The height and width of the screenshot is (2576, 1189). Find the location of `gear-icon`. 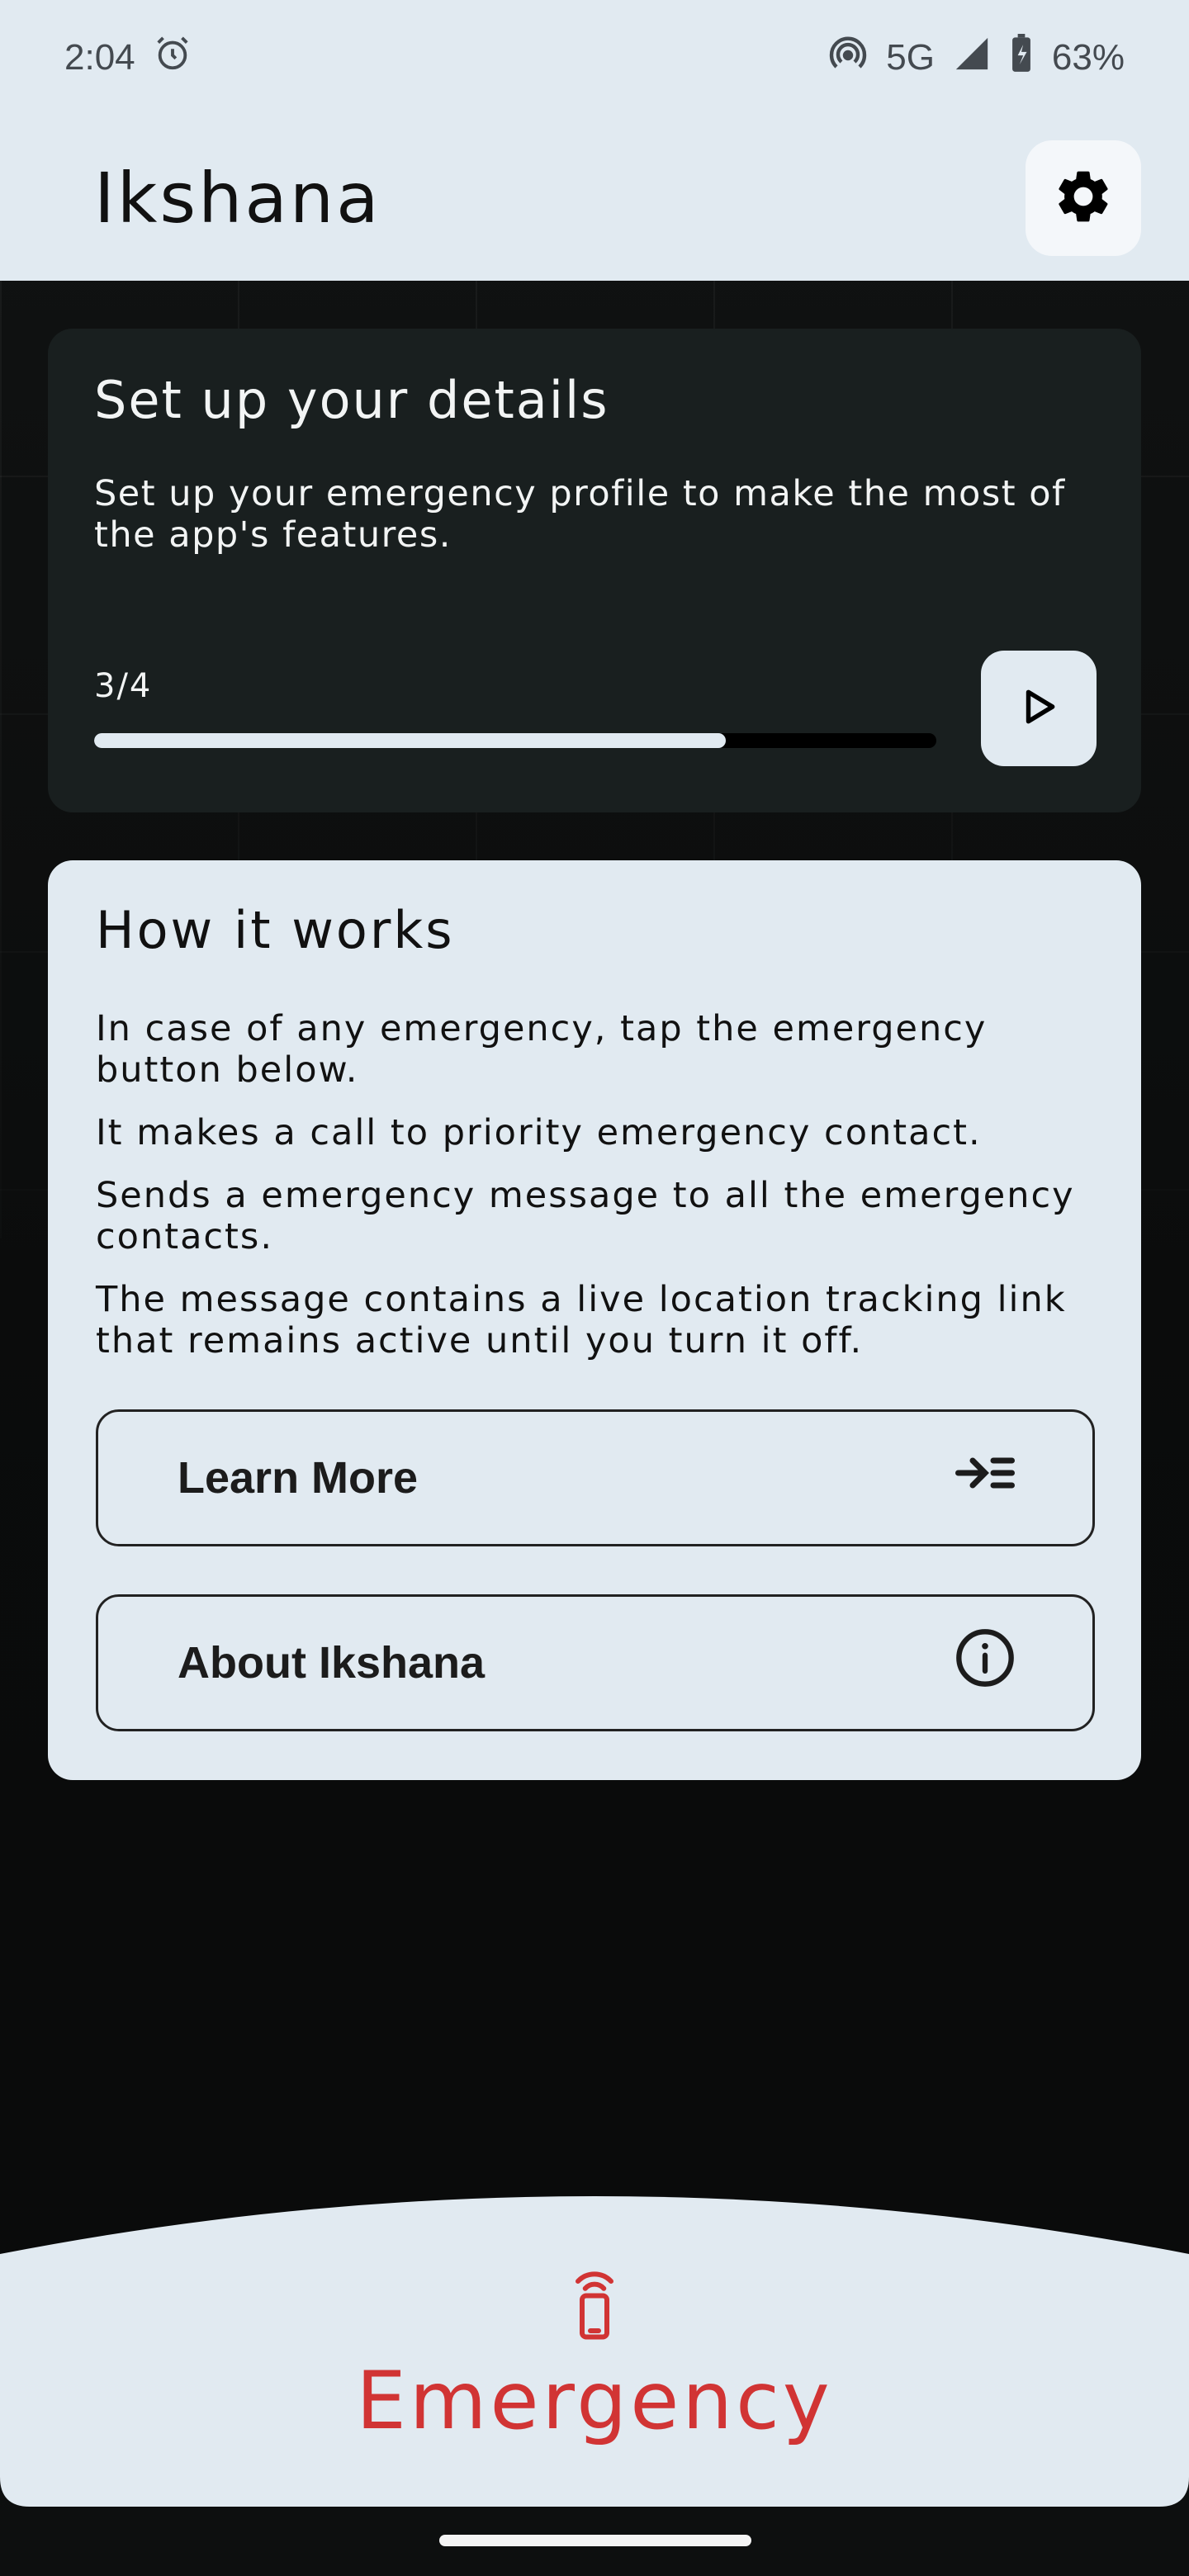

gear-icon is located at coordinates (1083, 198).